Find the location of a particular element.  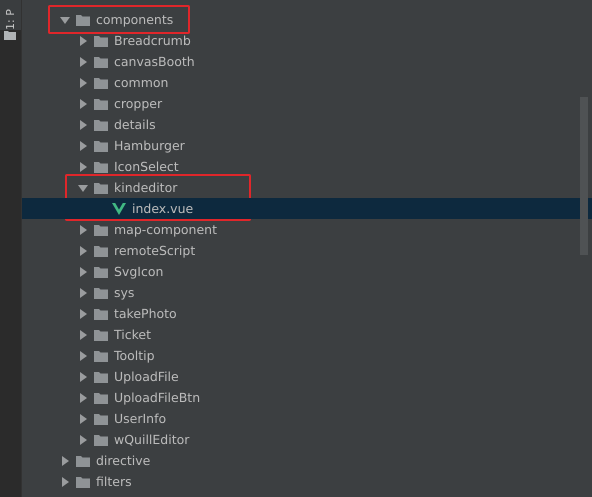

file-name: index.vue is located at coordinates (163, 208).